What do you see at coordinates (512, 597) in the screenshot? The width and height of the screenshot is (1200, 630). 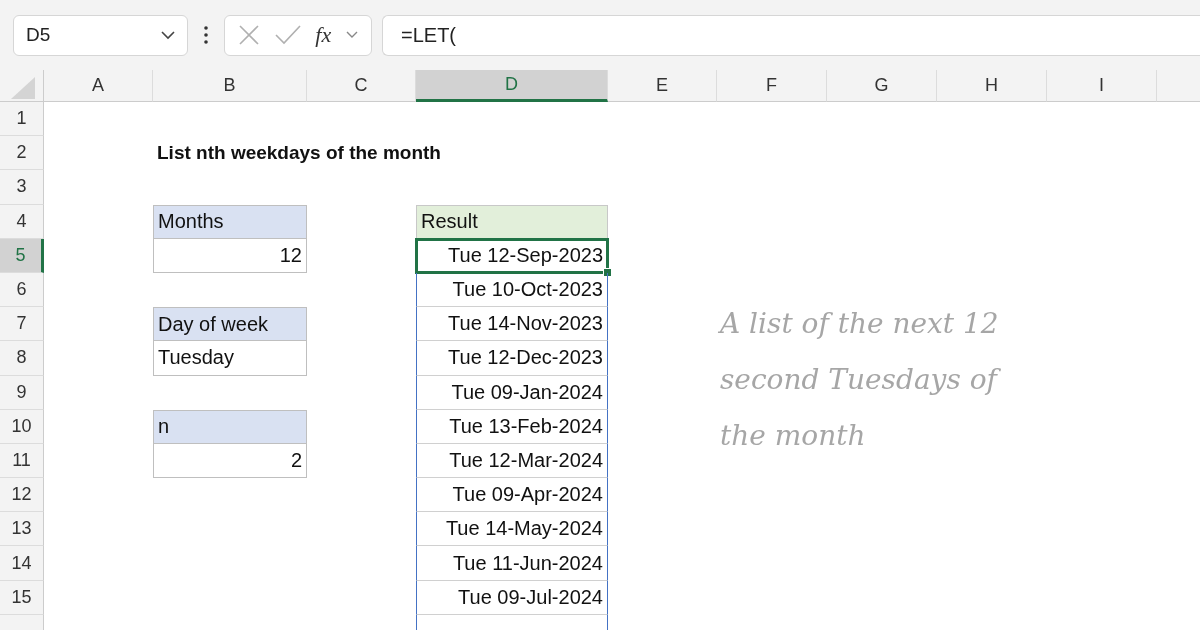 I see `result-cell: Tue 09-Jul-2024` at bounding box center [512, 597].